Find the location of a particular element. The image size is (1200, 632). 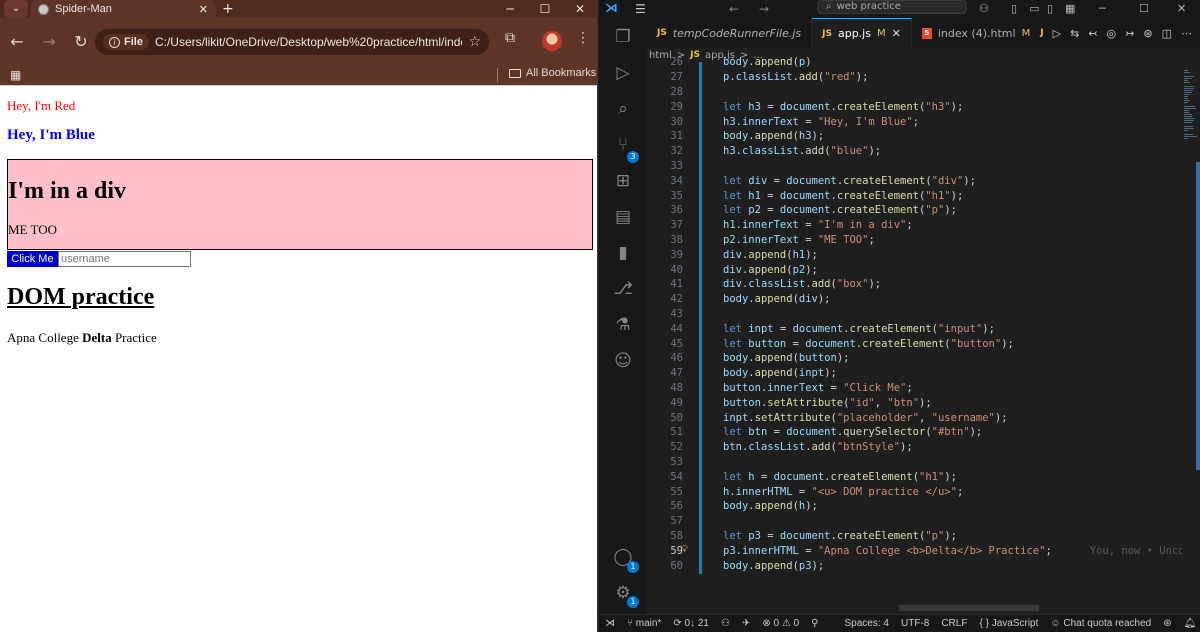

code-line: 39 div.append(h1); is located at coordinates (914, 254).